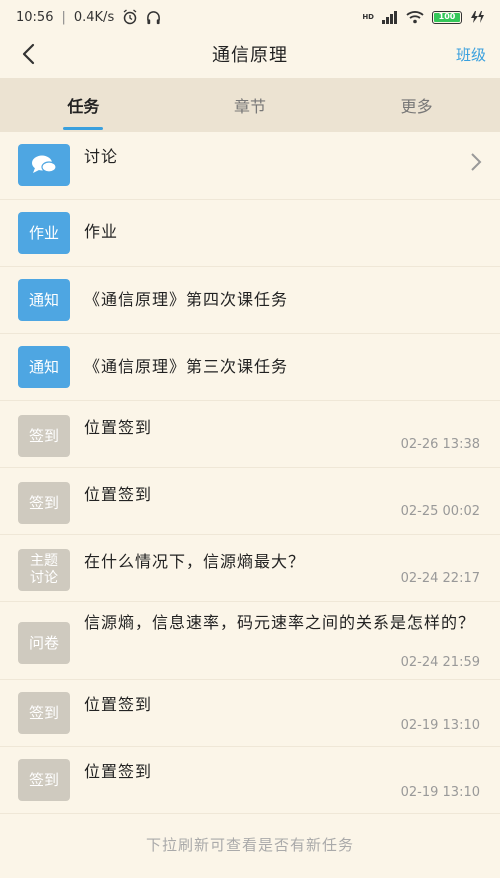 The width and height of the screenshot is (500, 878). What do you see at coordinates (285, 228) in the screenshot?
I see `list-item-body: 作业` at bounding box center [285, 228].